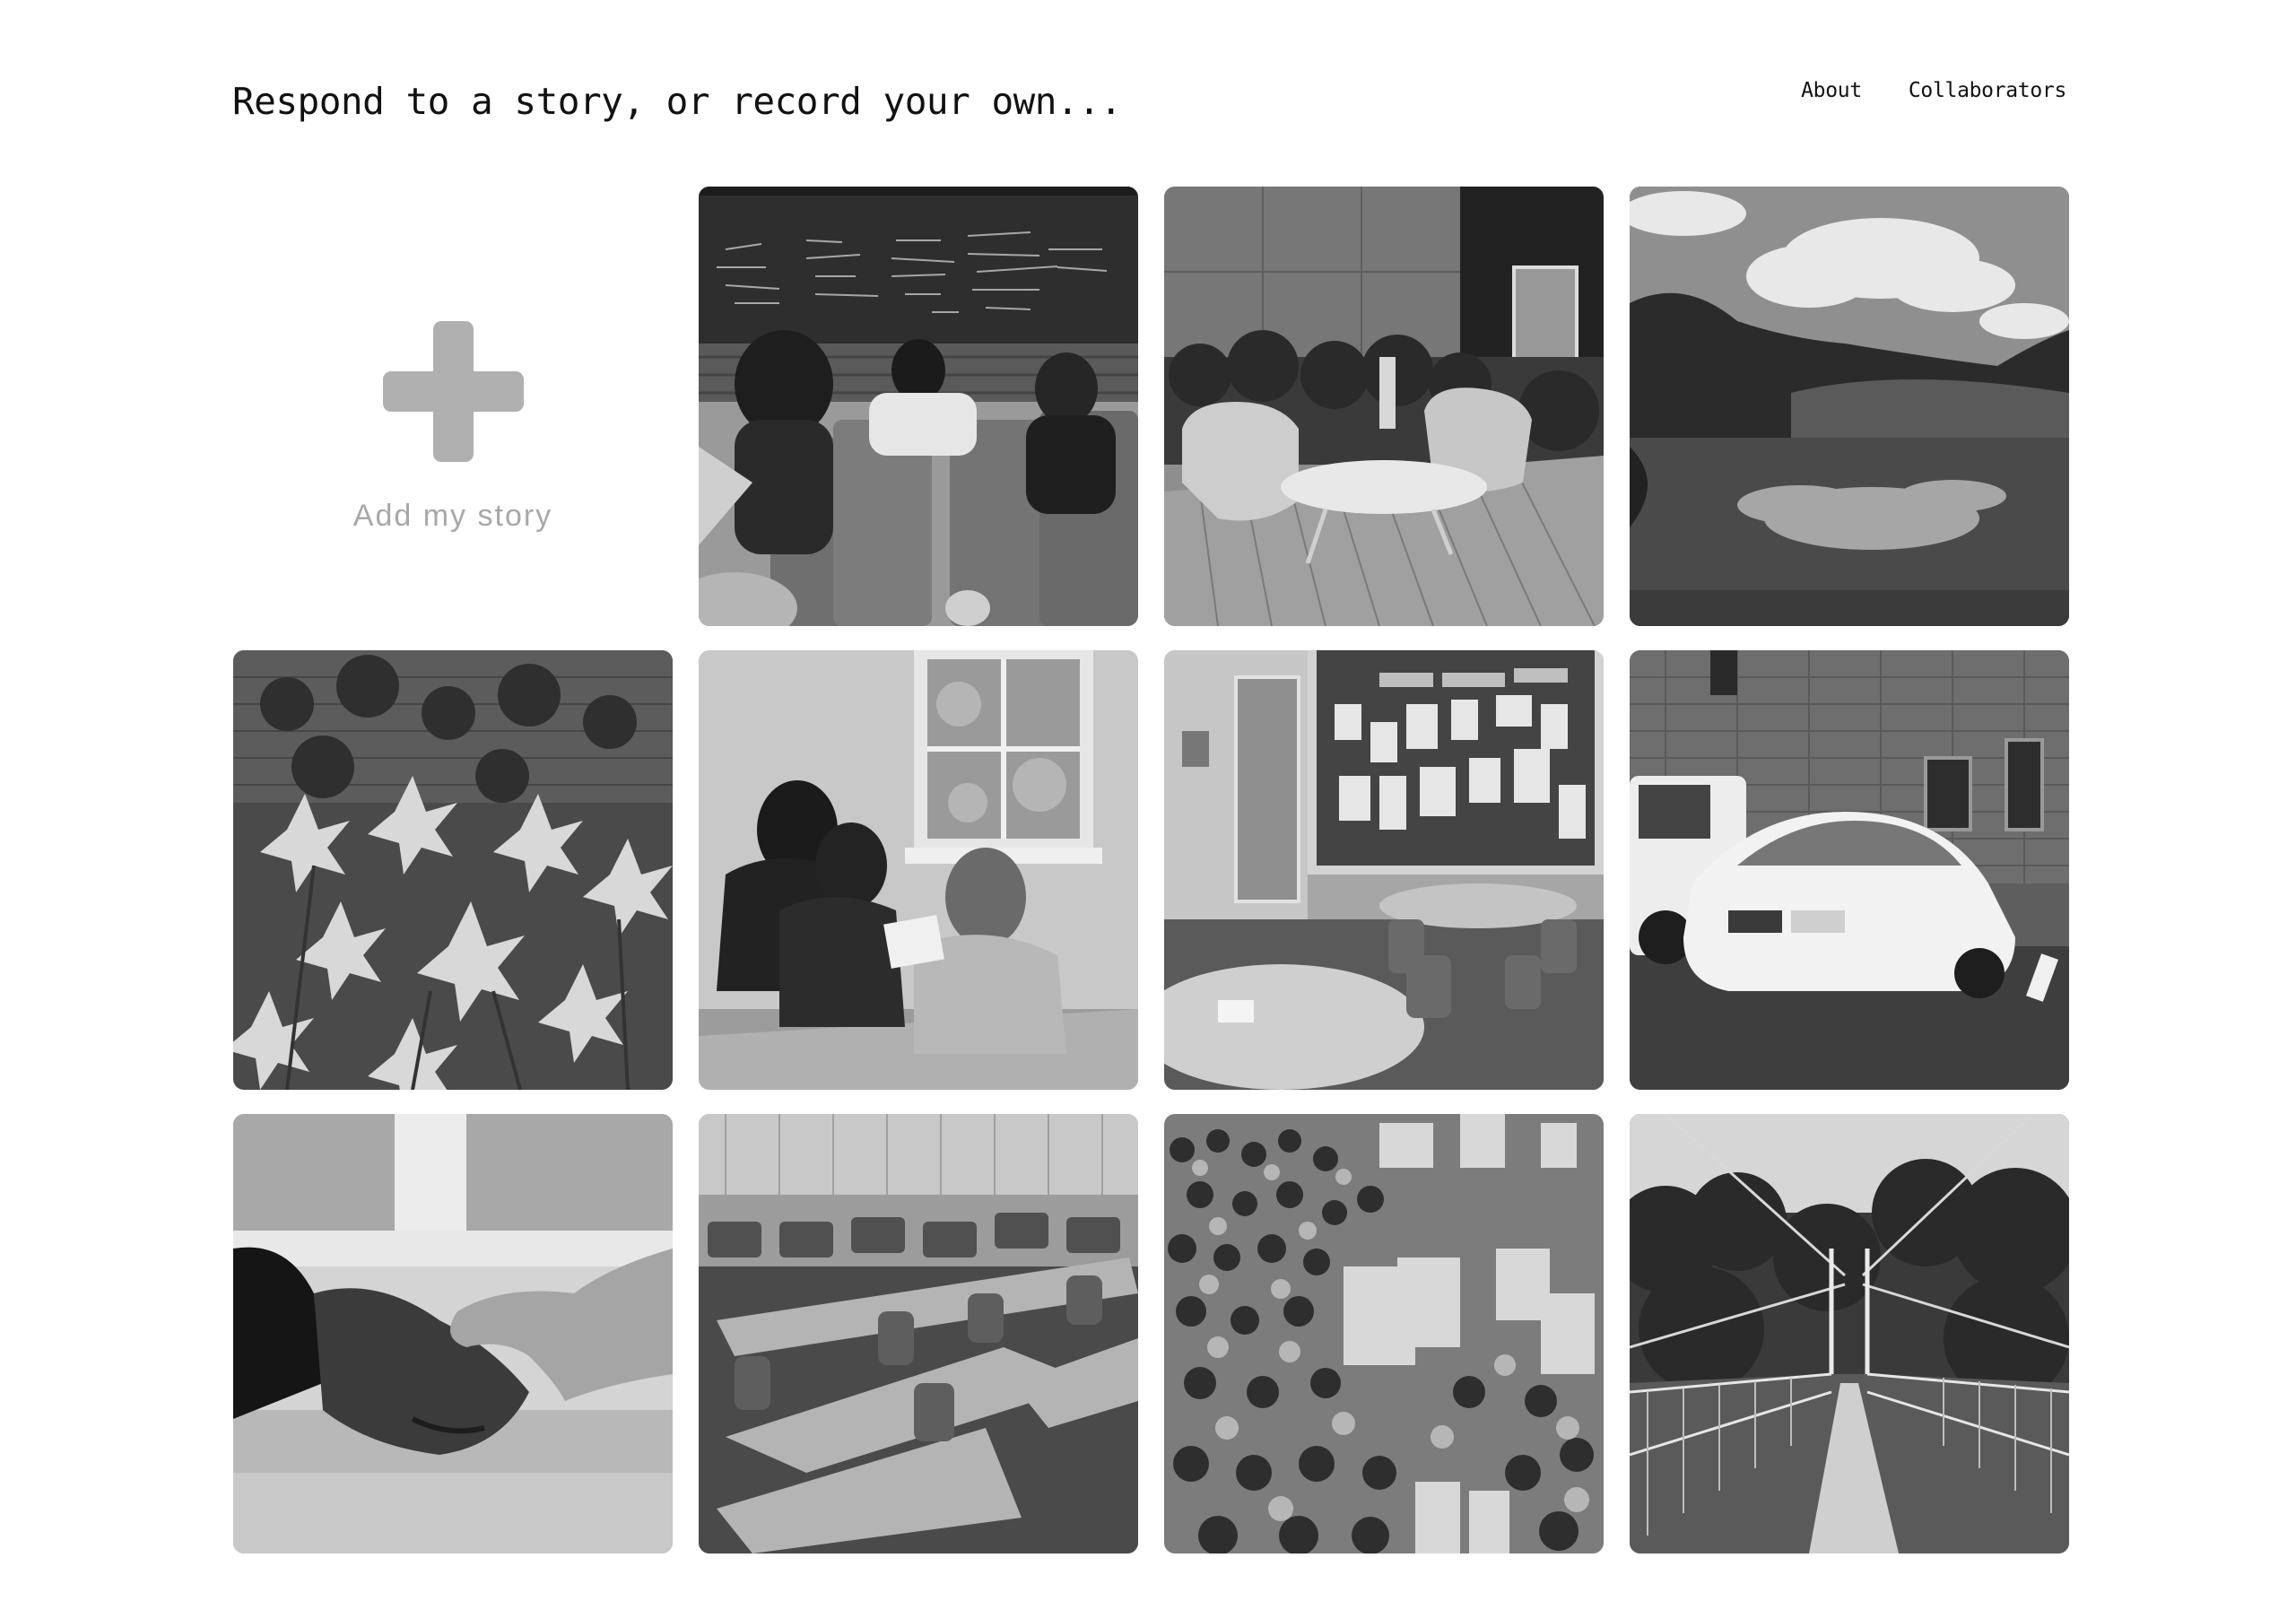  I want to click on story-tile-suspension-bridge, so click(1849, 1333).